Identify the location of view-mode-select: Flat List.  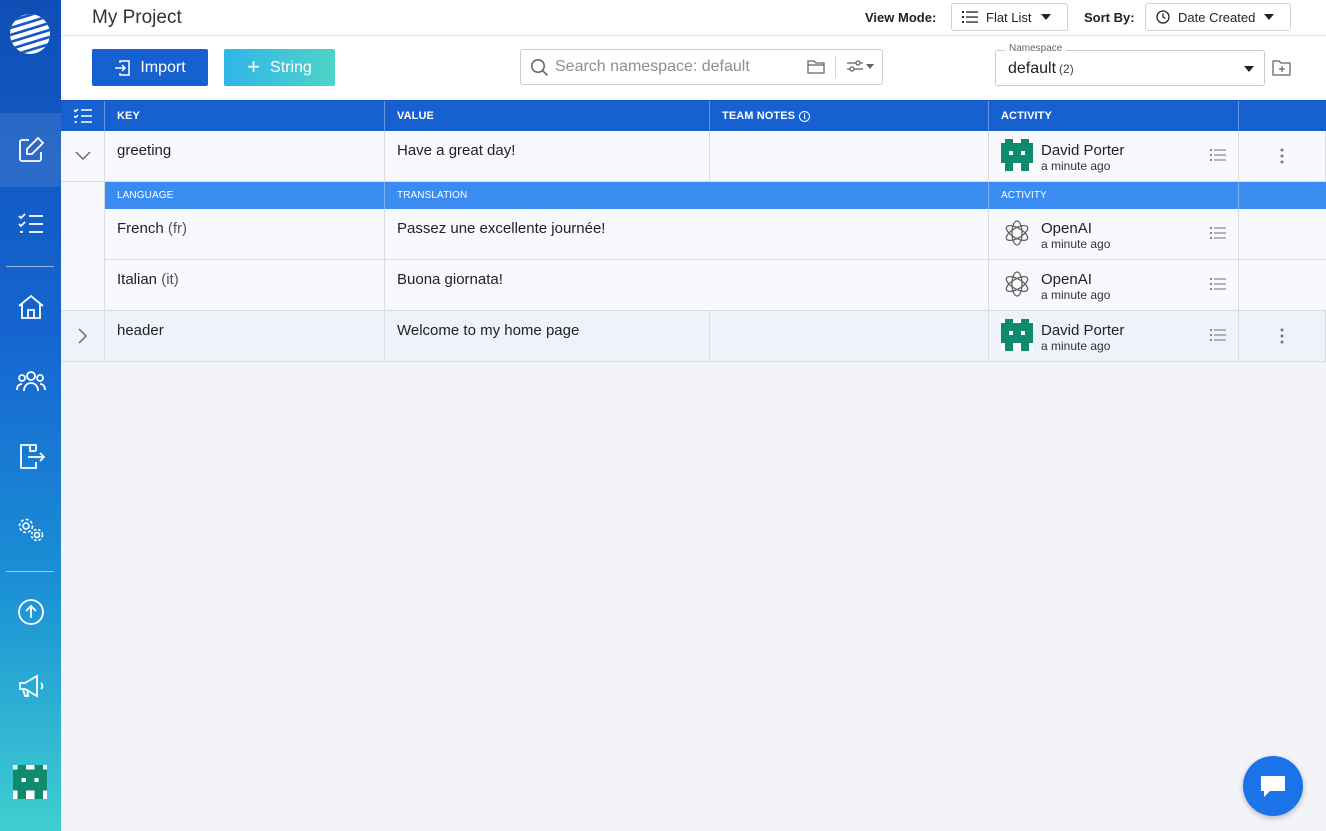
(1009, 17).